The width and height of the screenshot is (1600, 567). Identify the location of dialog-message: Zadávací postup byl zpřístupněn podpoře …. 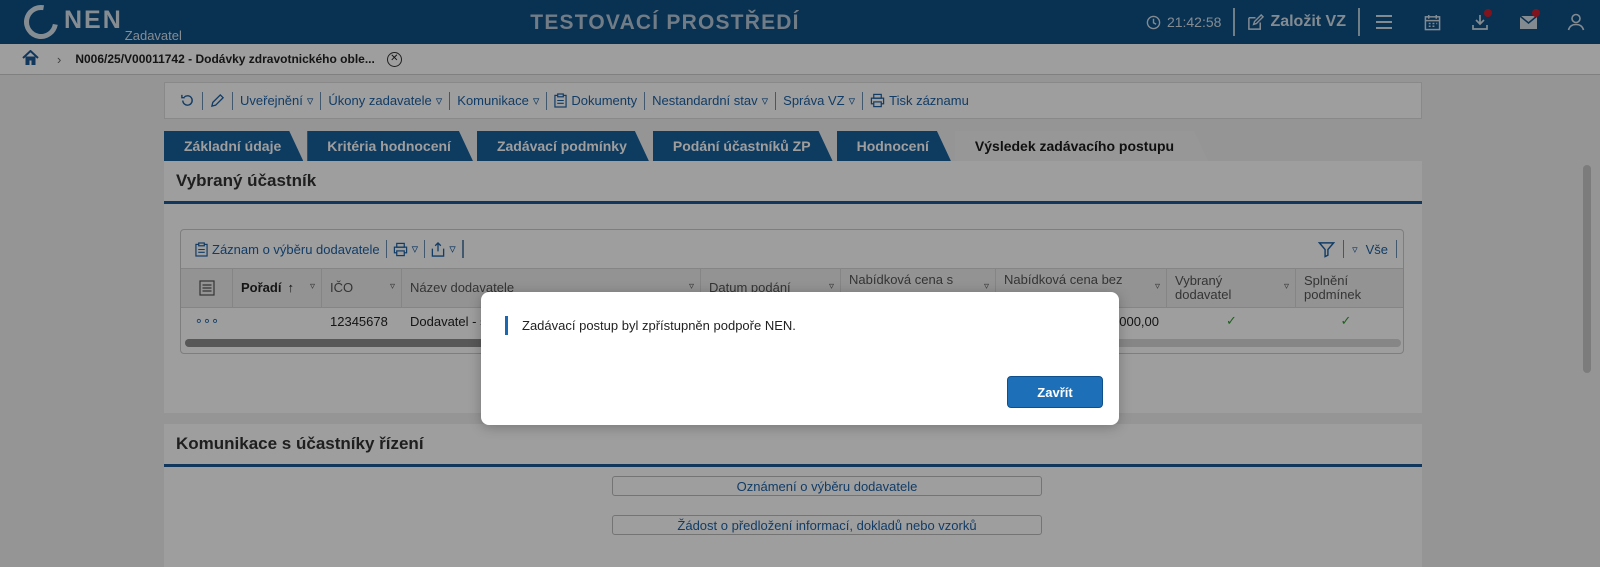
(650, 325).